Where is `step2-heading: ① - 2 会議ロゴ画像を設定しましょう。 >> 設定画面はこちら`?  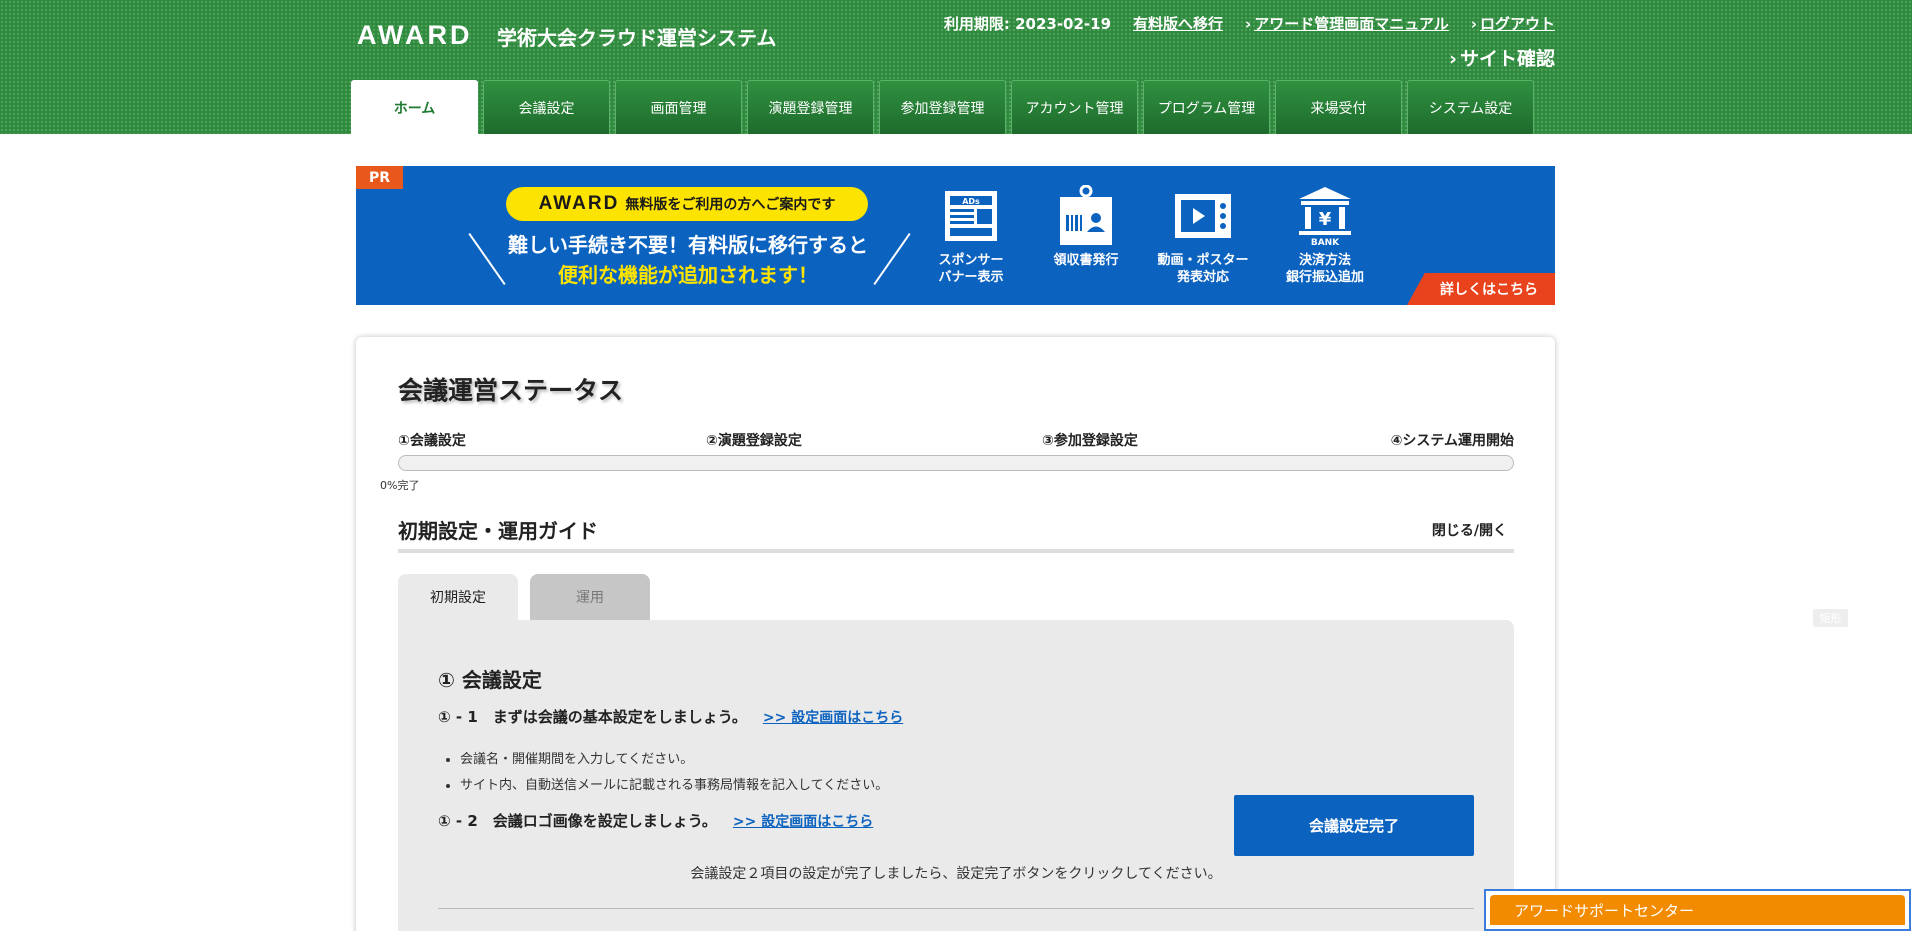 step2-heading: ① - 2 会議ロゴ画像を設定しましょう。 >> 設定画面はこちら is located at coordinates (655, 820).